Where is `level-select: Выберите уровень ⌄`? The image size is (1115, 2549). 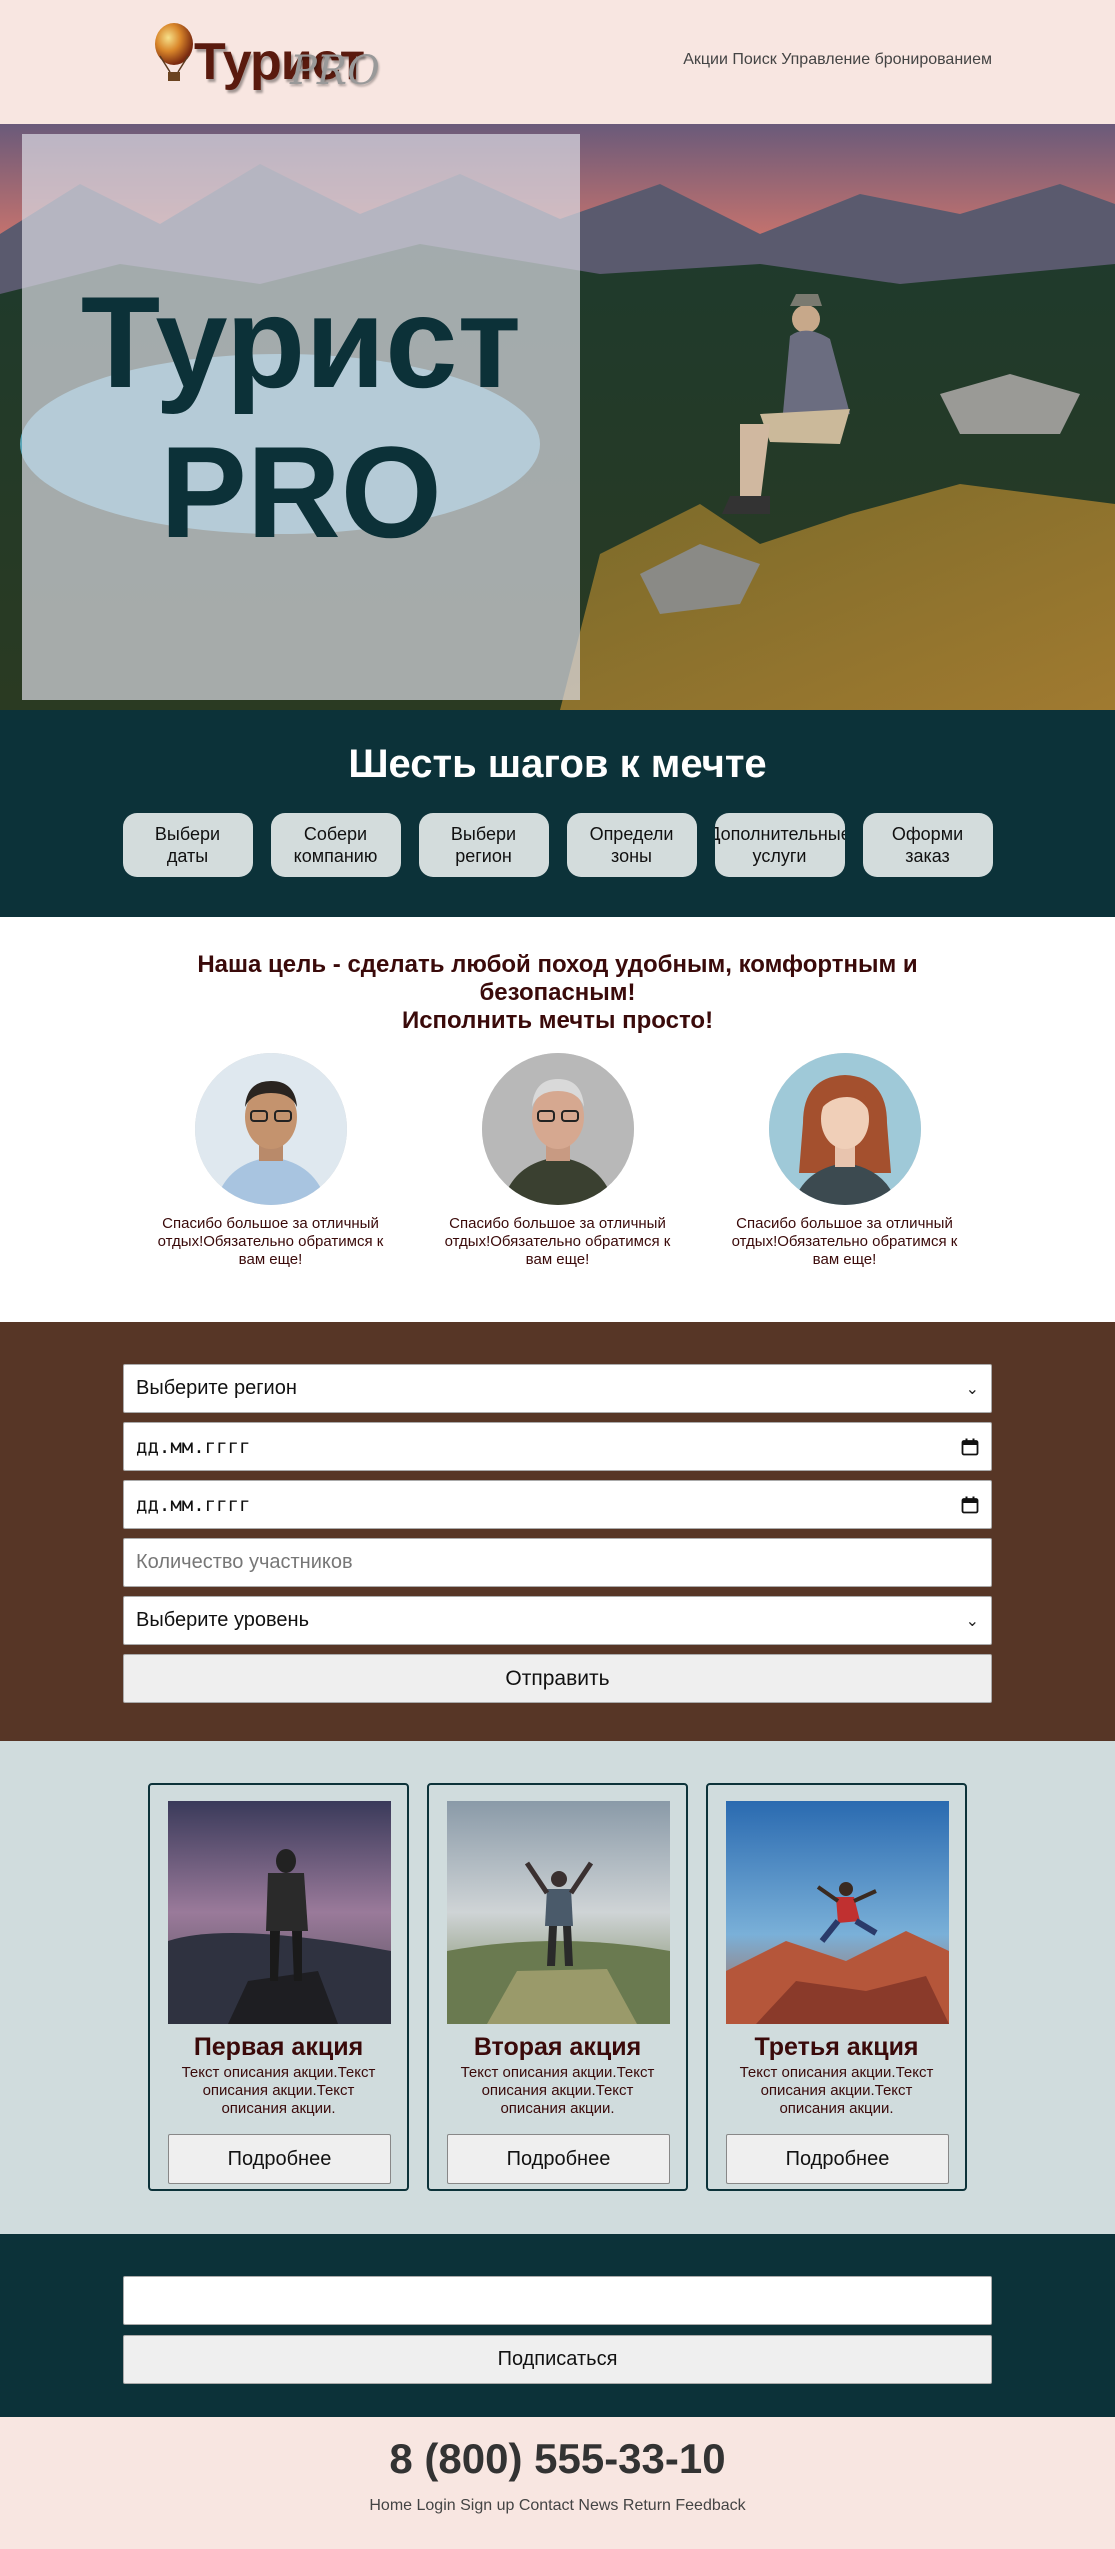
level-select: Выберите уровень ⌄ is located at coordinates (557, 1620).